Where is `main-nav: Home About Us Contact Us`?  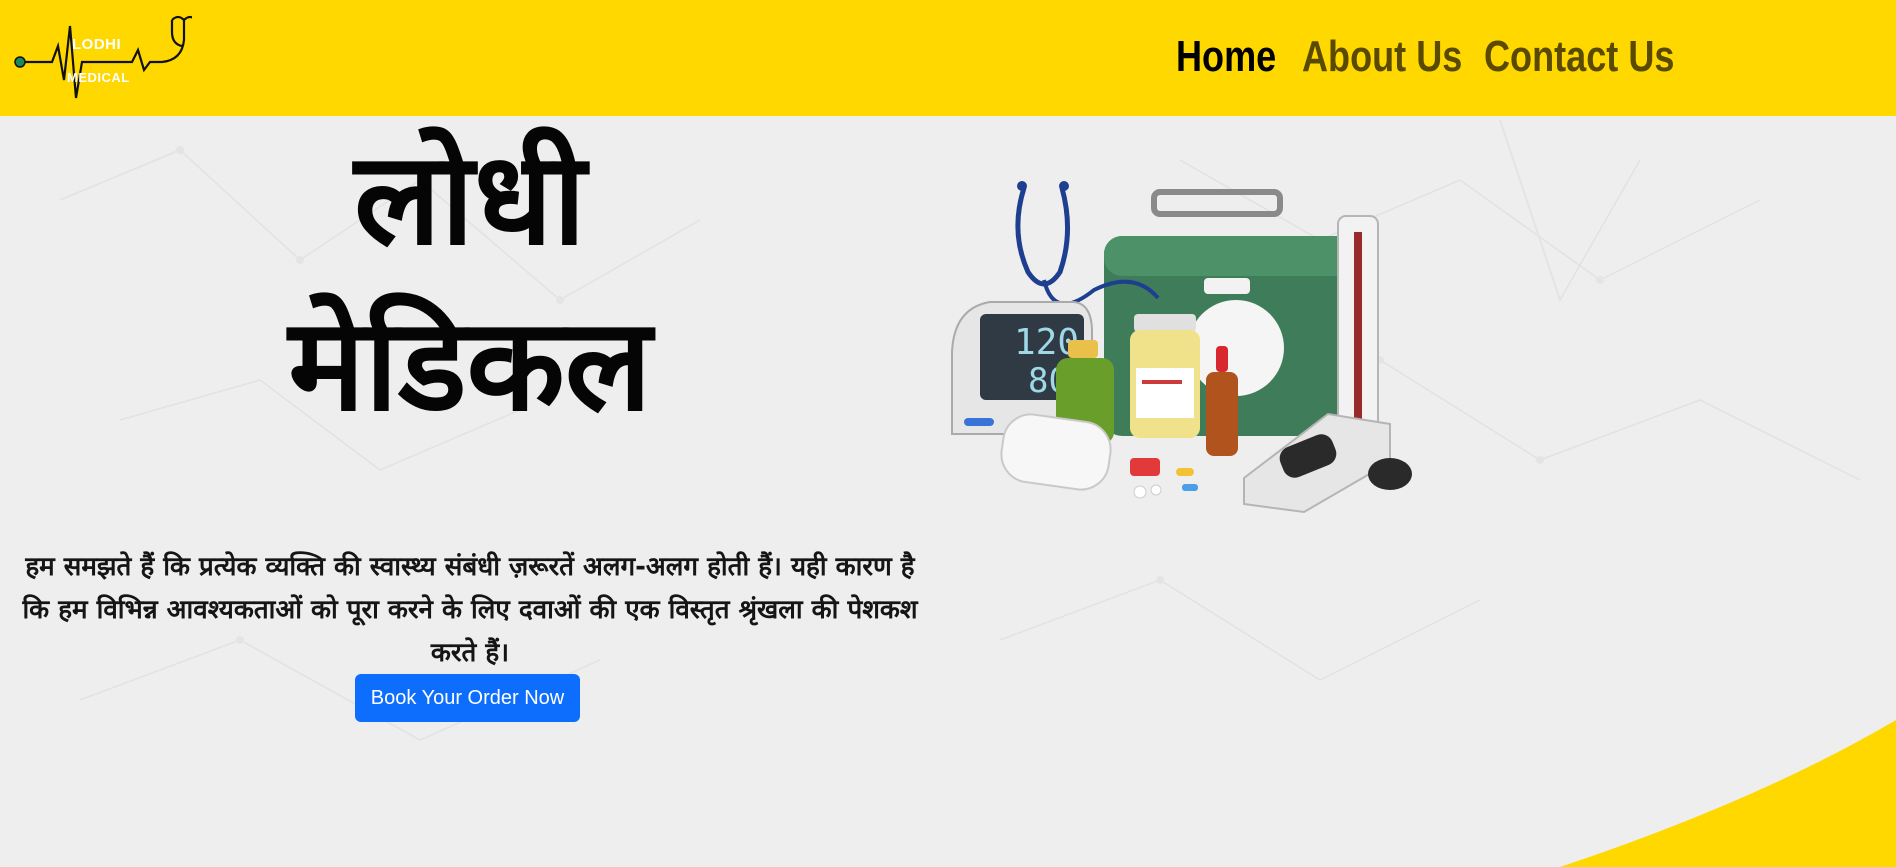
main-nav: Home About Us Contact Us is located at coordinates (1429, 57).